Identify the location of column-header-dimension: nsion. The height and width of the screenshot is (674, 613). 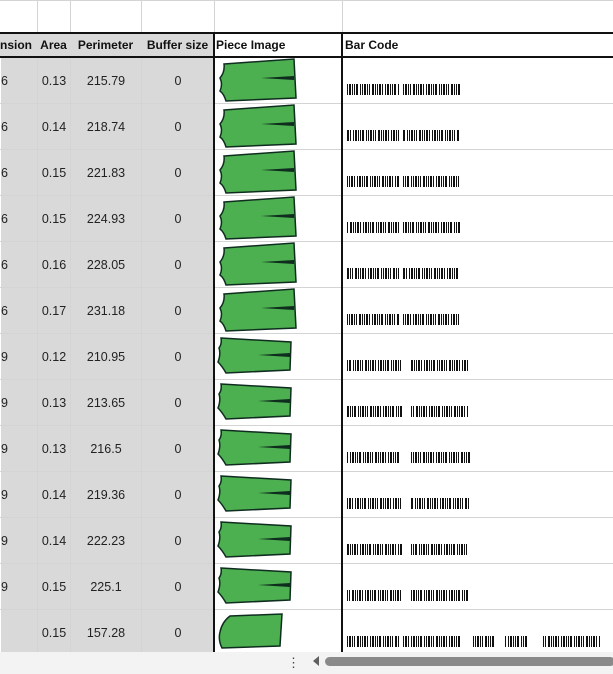
(18, 45).